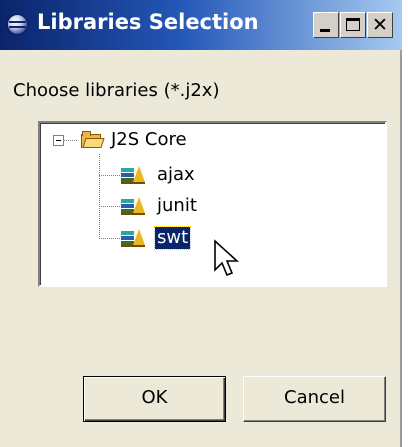  Describe the element at coordinates (176, 174) in the screenshot. I see `tree-node-label: ajax` at that location.